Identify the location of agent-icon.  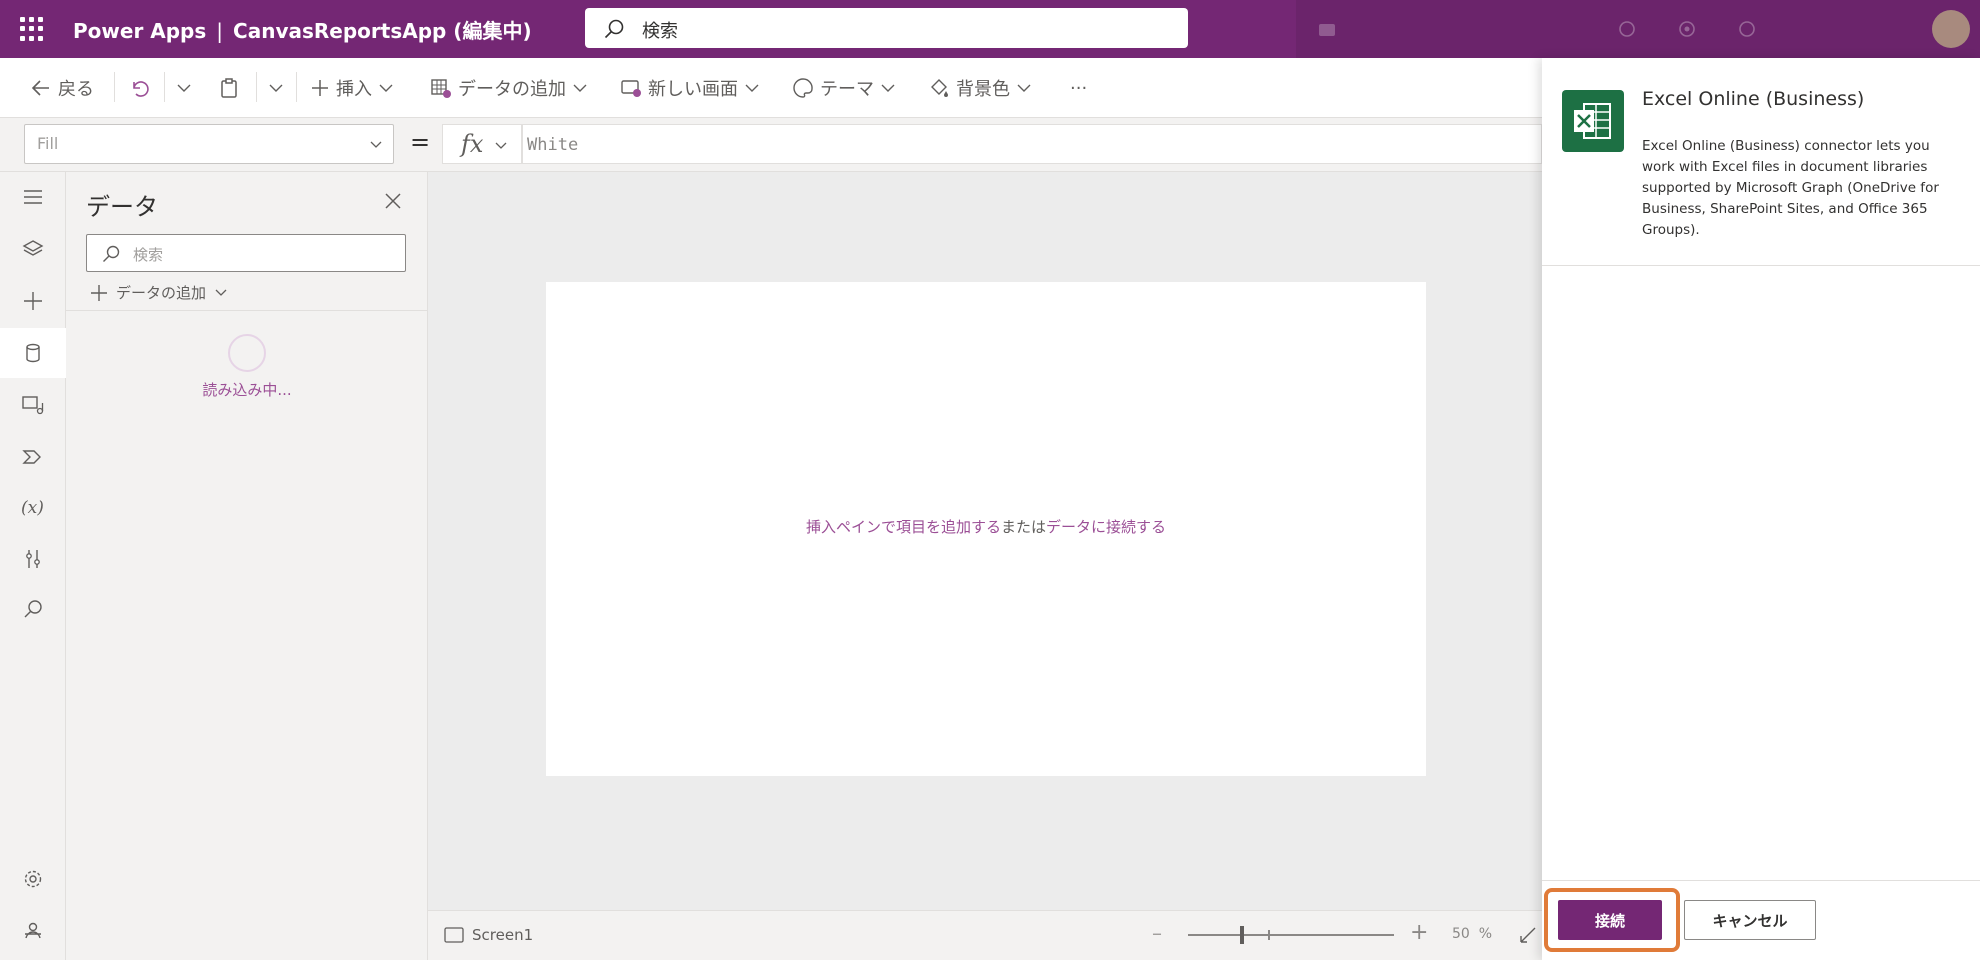
(33, 930).